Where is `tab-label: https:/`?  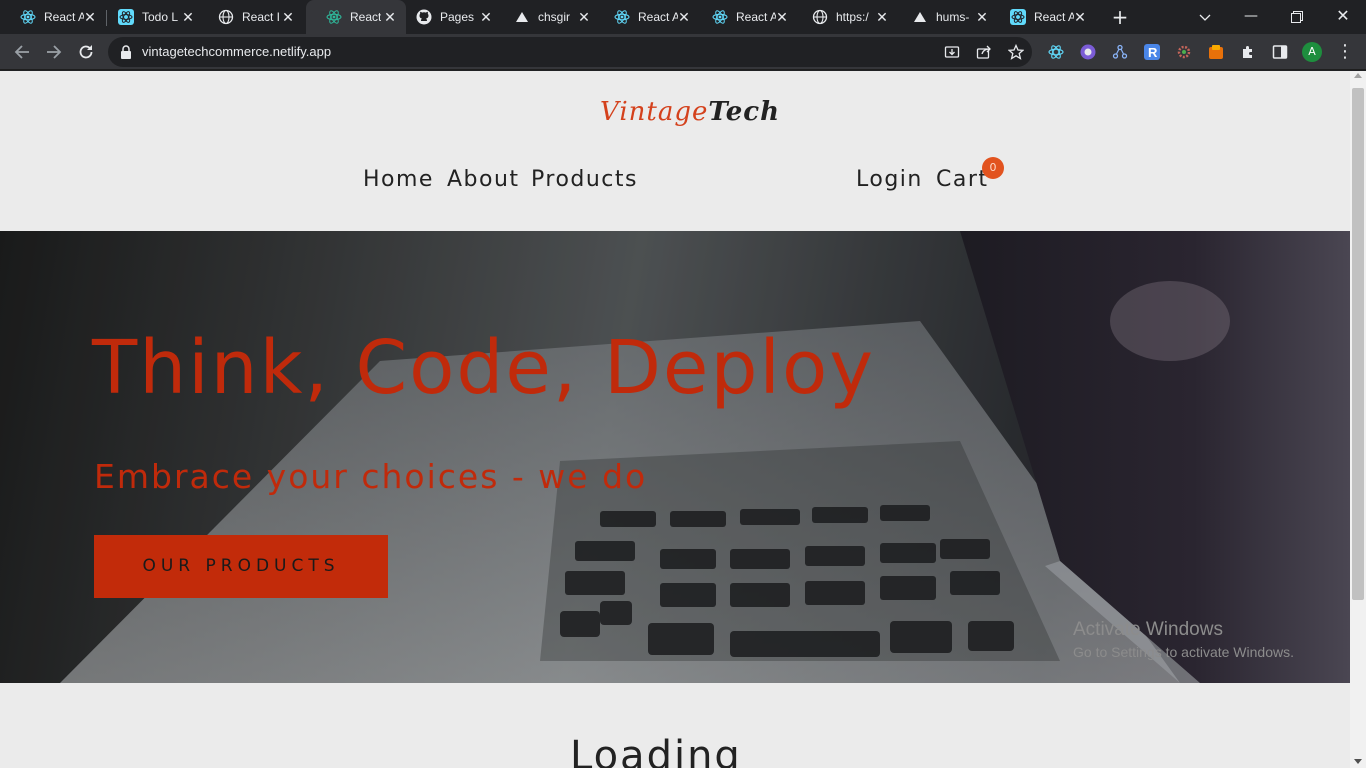
tab-label: https:/ is located at coordinates (852, 17).